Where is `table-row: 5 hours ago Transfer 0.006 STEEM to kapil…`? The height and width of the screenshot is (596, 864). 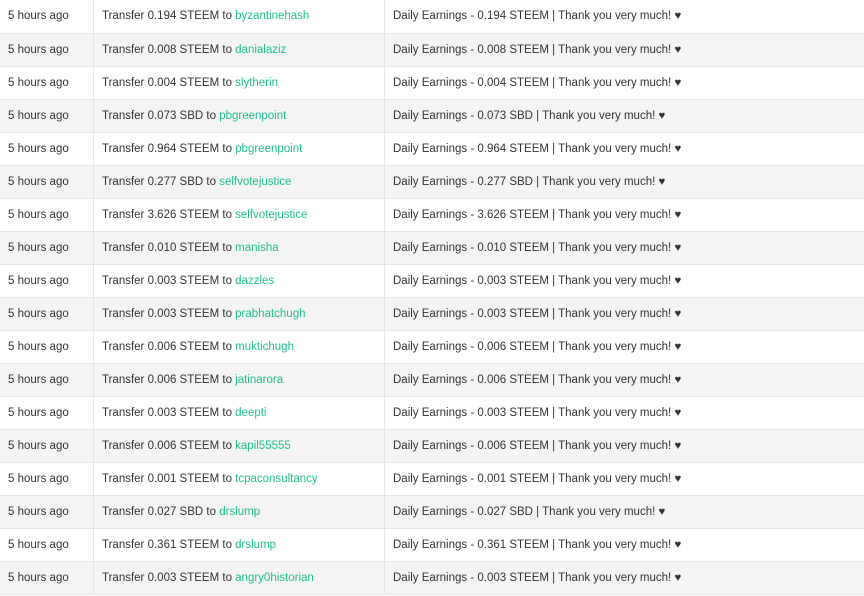
table-row: 5 hours ago Transfer 0.006 STEEM to kapil… is located at coordinates (432, 446).